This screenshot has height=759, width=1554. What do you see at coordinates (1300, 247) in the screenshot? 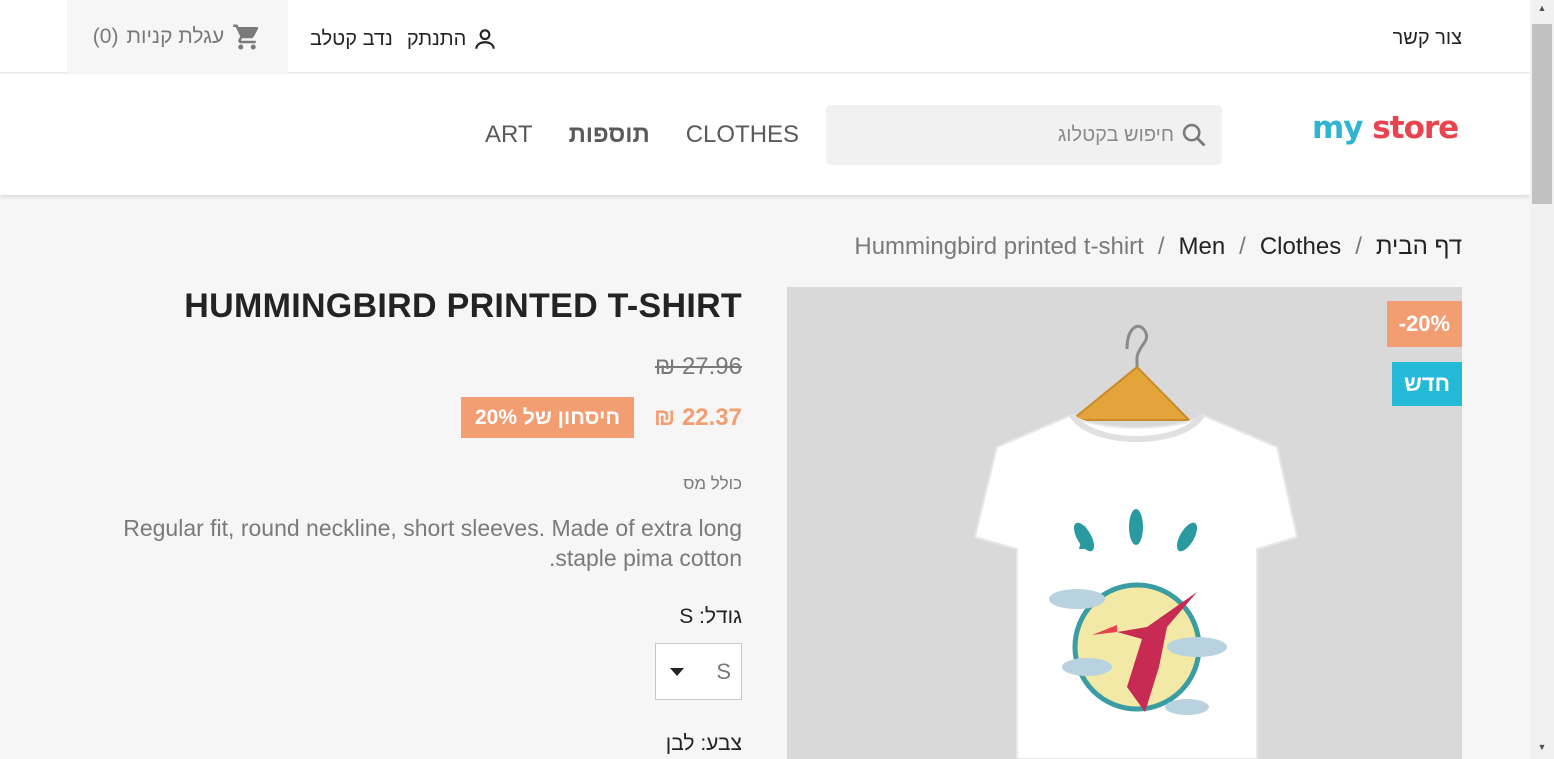
I see `breadcrumb-clothes: Clothes` at bounding box center [1300, 247].